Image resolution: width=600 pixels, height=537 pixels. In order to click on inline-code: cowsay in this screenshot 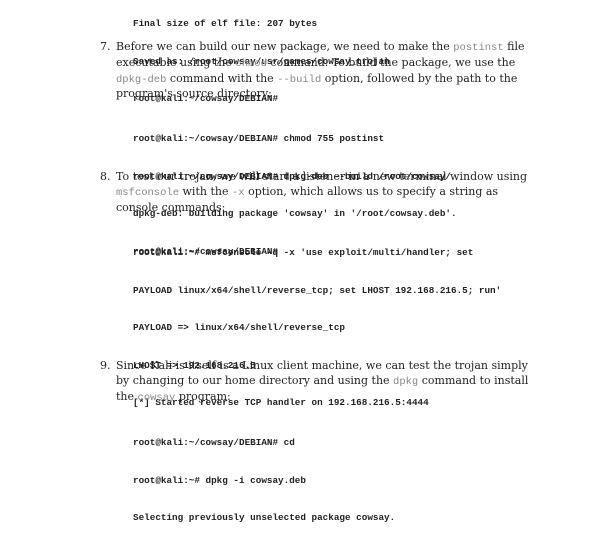, I will do `click(156, 397)`.